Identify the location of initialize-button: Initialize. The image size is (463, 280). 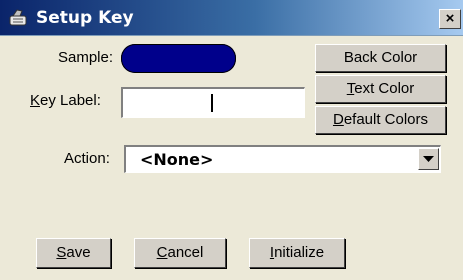
(297, 253).